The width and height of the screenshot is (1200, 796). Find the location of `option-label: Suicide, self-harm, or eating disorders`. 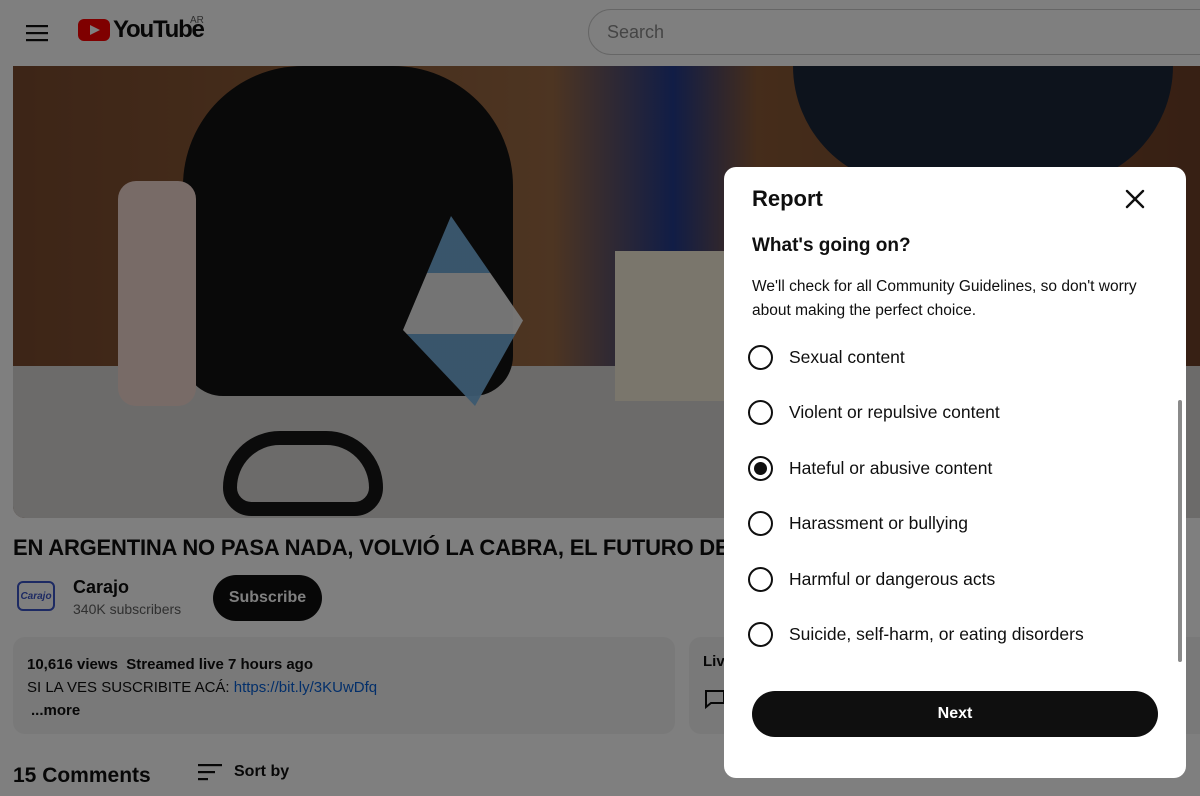

option-label: Suicide, self-harm, or eating disorders is located at coordinates (936, 633).